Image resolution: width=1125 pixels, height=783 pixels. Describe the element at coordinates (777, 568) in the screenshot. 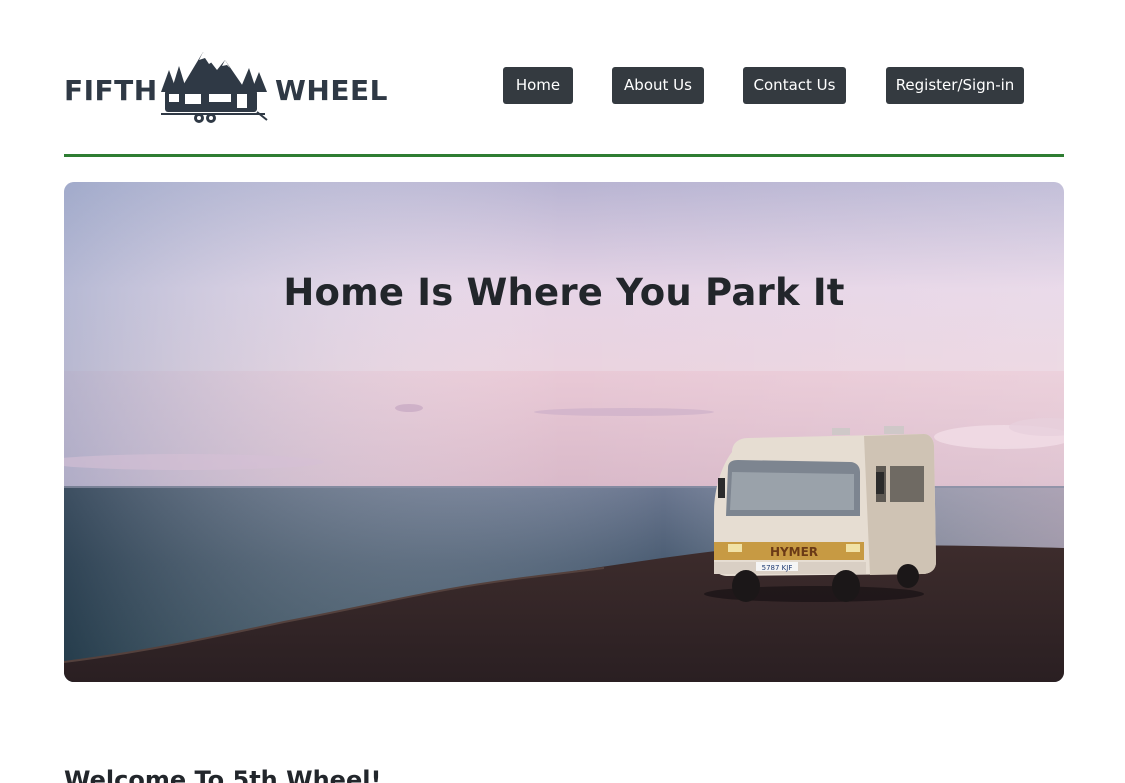

I see `license-plate: 5787 KJF` at that location.